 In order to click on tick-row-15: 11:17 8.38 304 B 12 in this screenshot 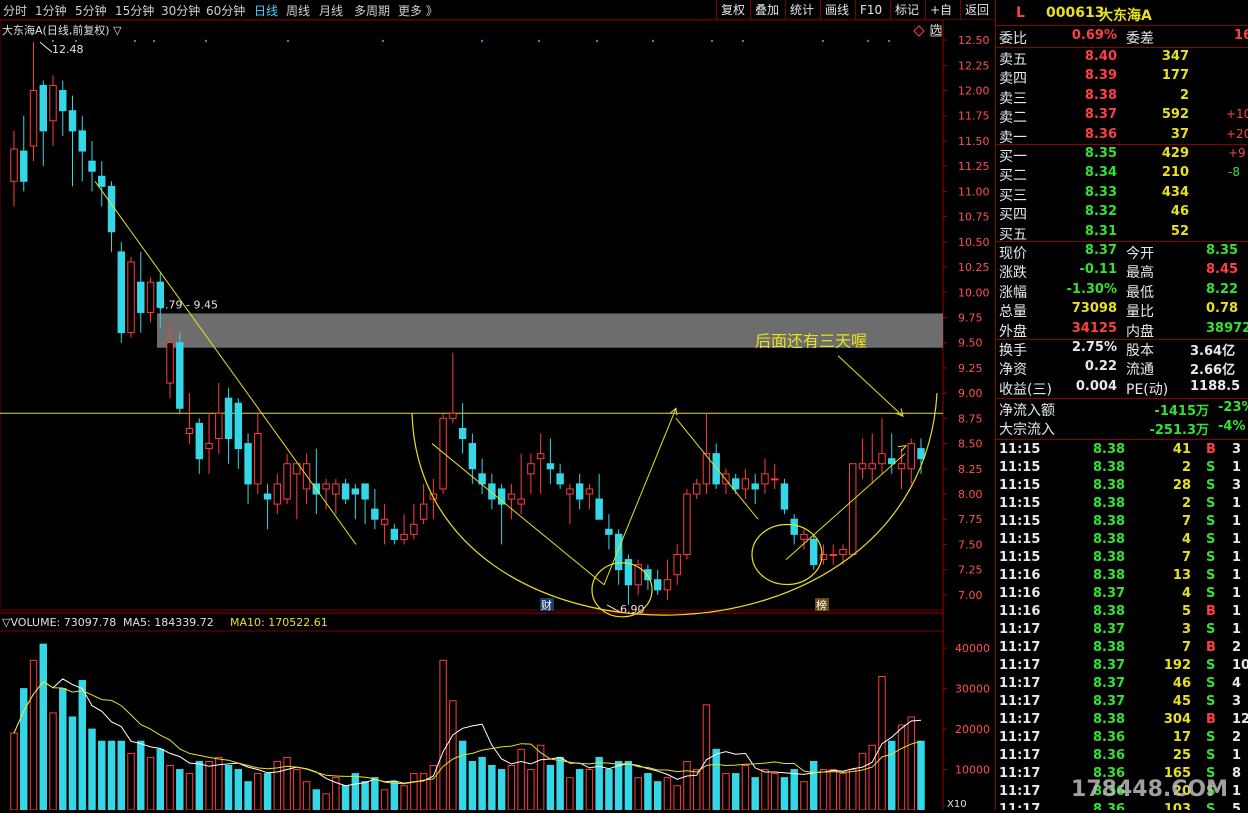, I will do `click(1122, 721)`.